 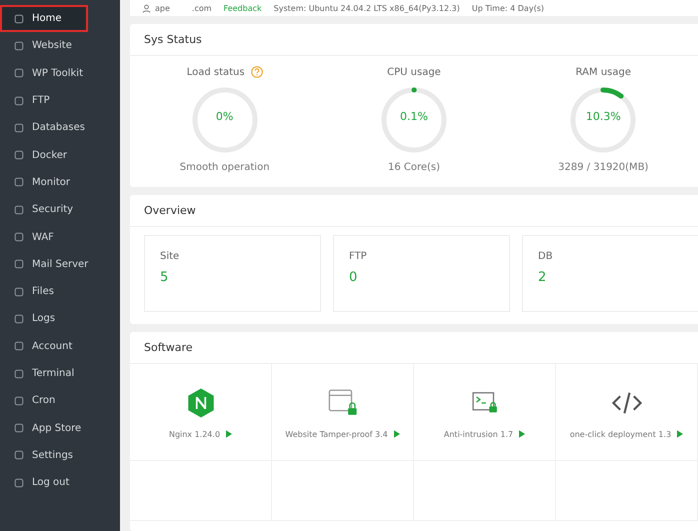 I want to click on sidebar-item: Files, so click(x=60, y=292).